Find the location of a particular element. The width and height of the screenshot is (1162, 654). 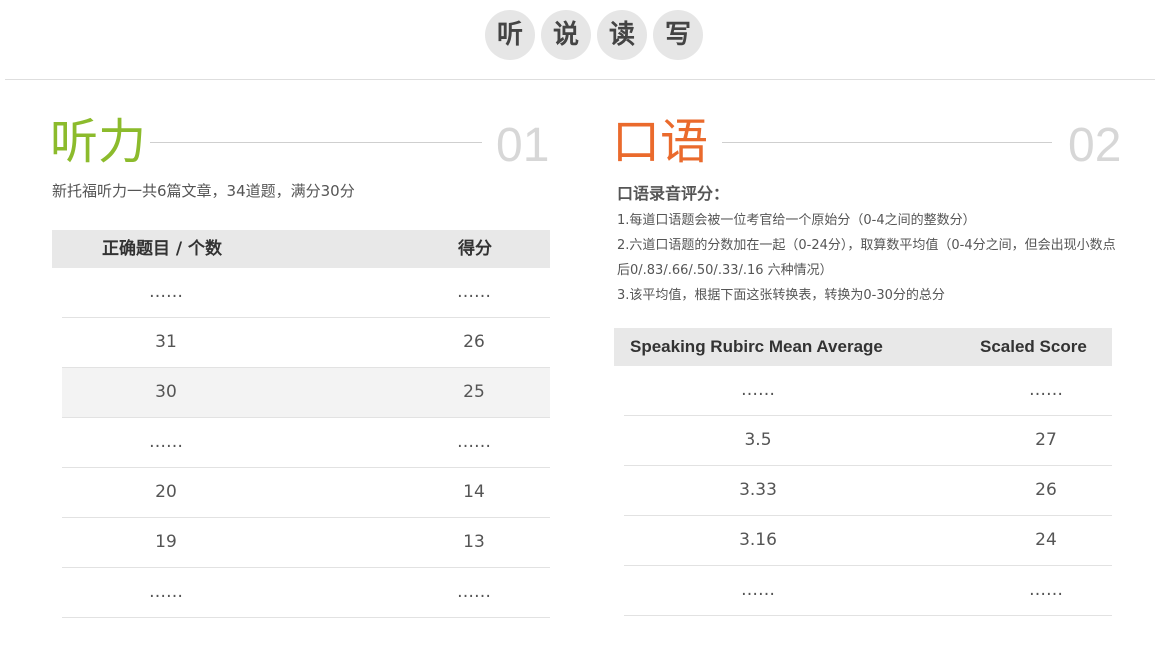

listening-title: 听力 is located at coordinates (98, 142).